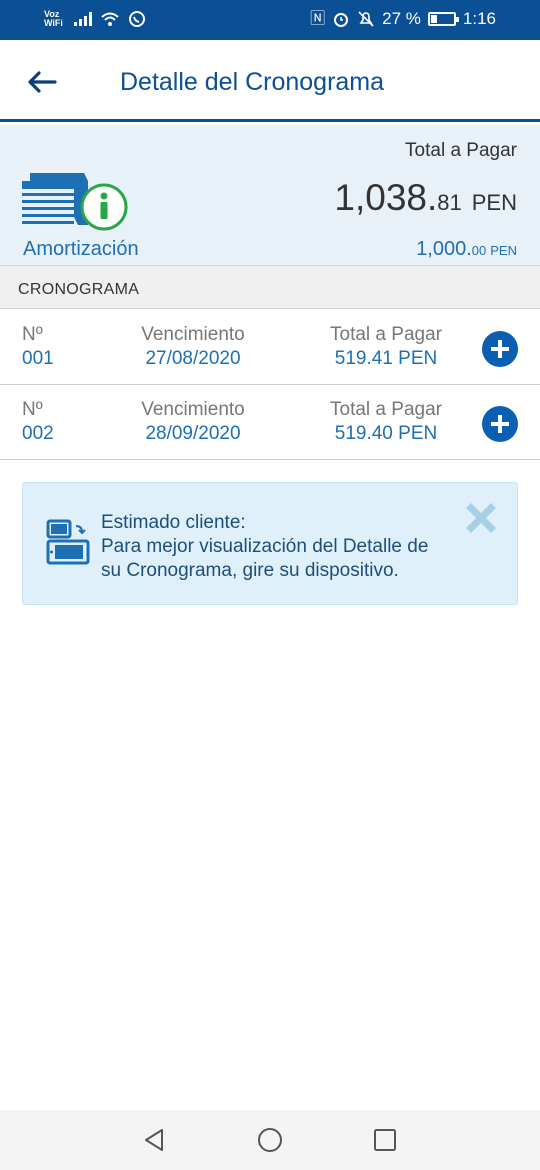  Describe the element at coordinates (461, 150) in the screenshot. I see `total-label: Total a Pagar` at that location.